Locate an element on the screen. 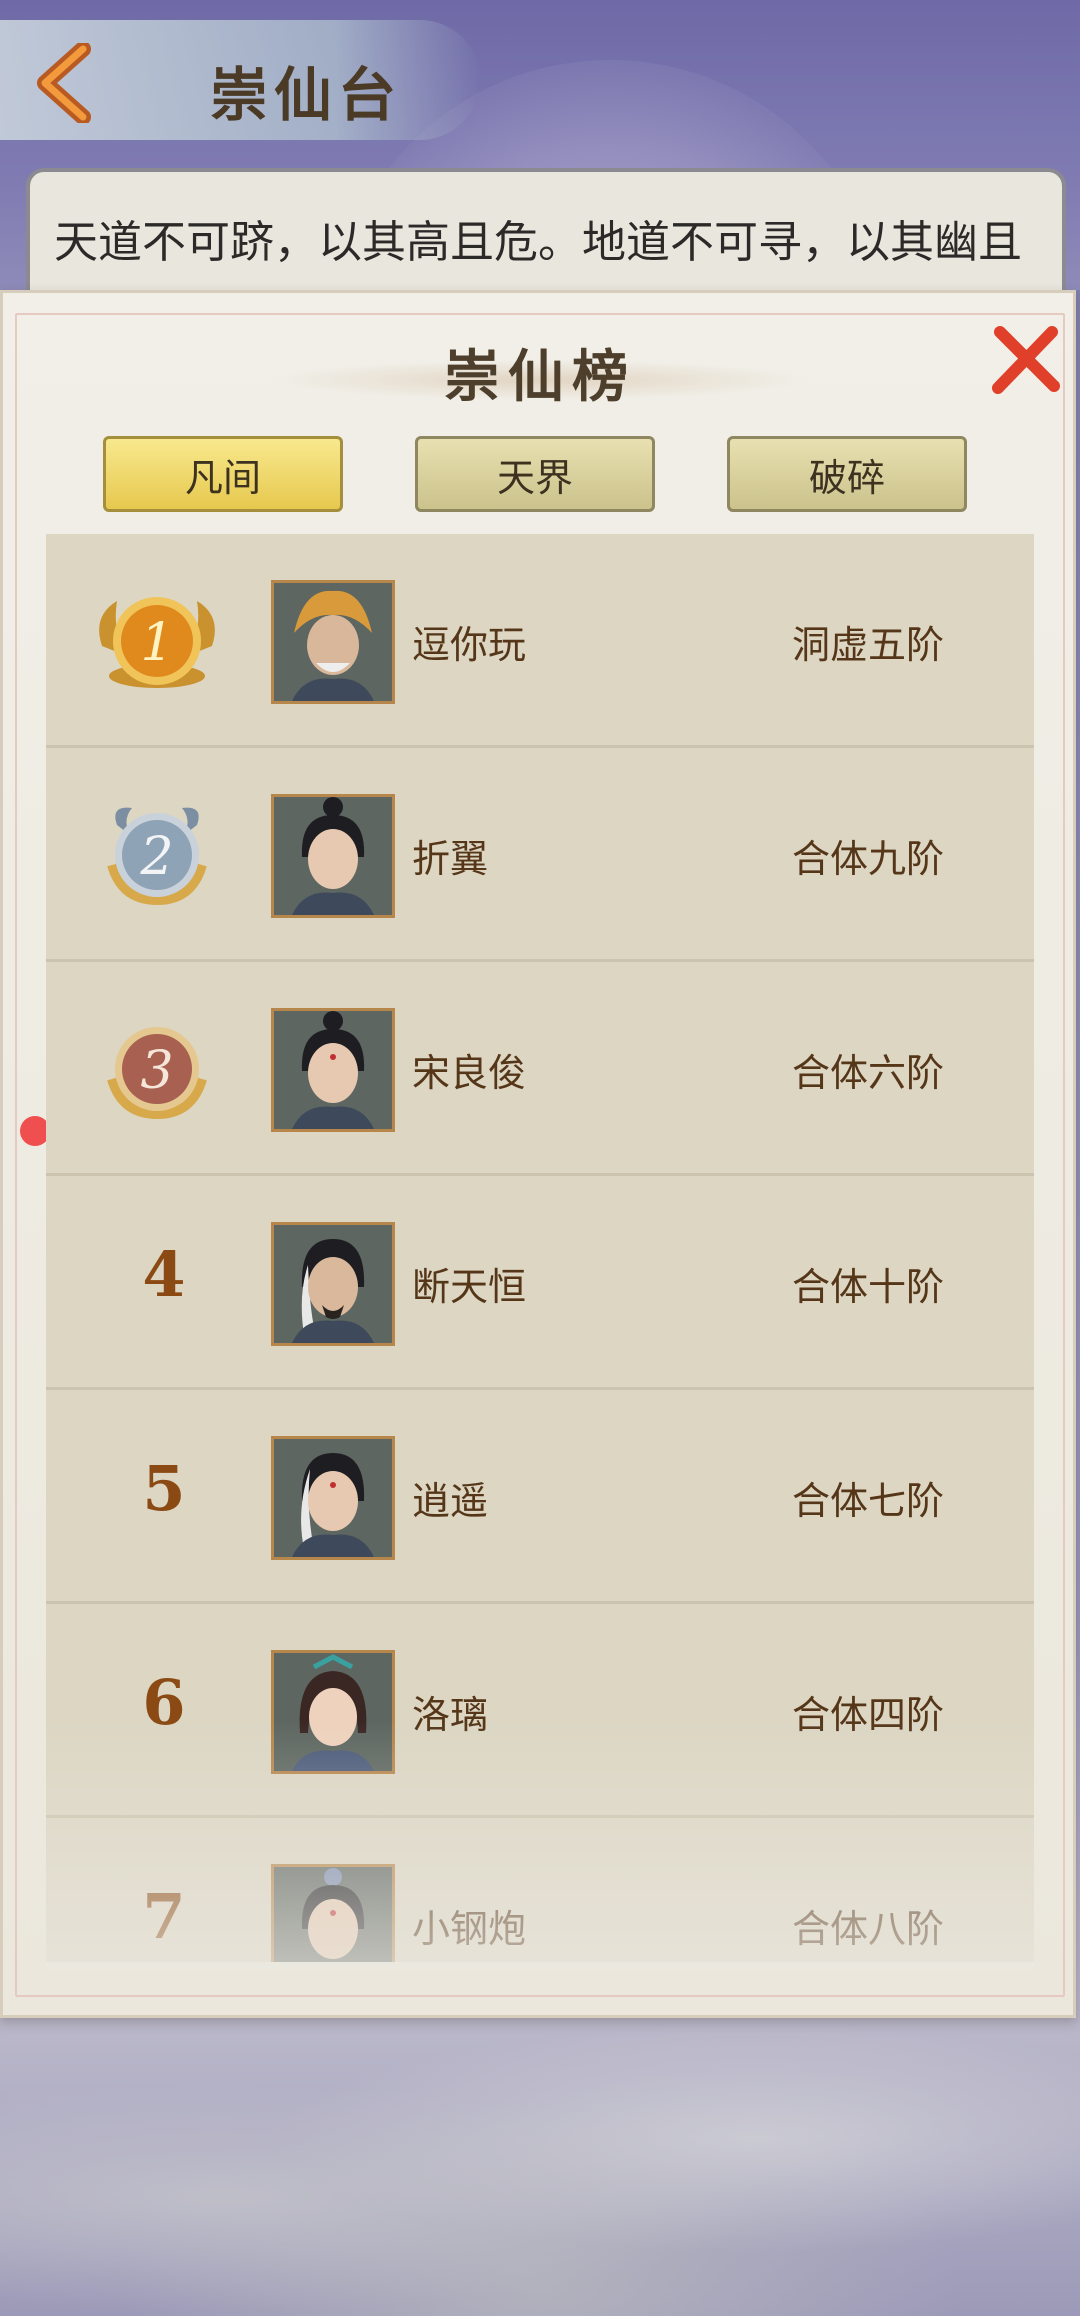  gold-medal-icon: 1 is located at coordinates (157, 642).